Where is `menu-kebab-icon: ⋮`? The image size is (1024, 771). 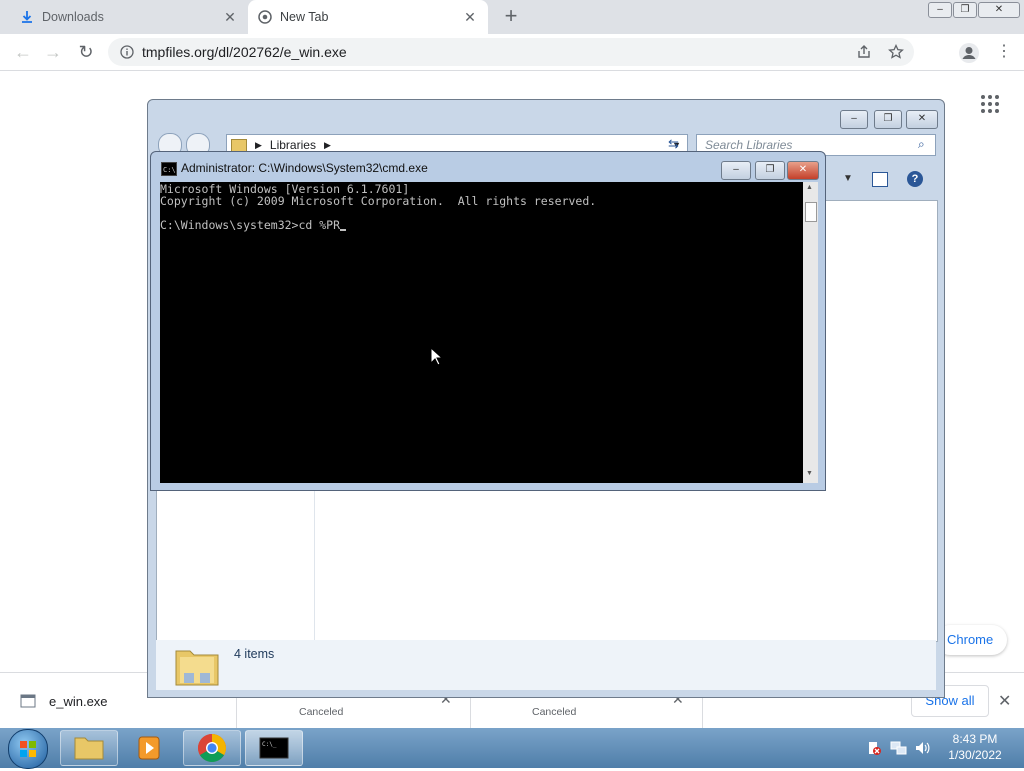
menu-kebab-icon: ⋮ is located at coordinates (1004, 52).